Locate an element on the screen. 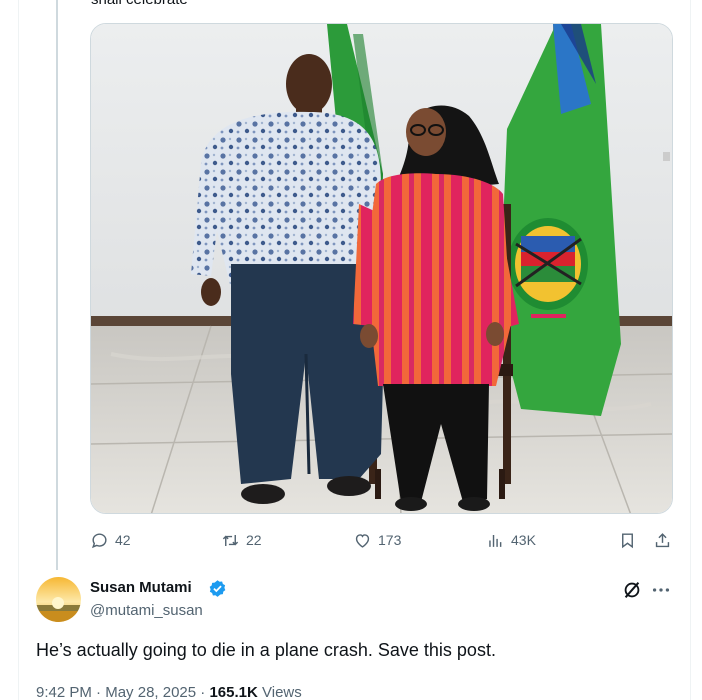  verified-badge-icon is located at coordinates (217, 588).